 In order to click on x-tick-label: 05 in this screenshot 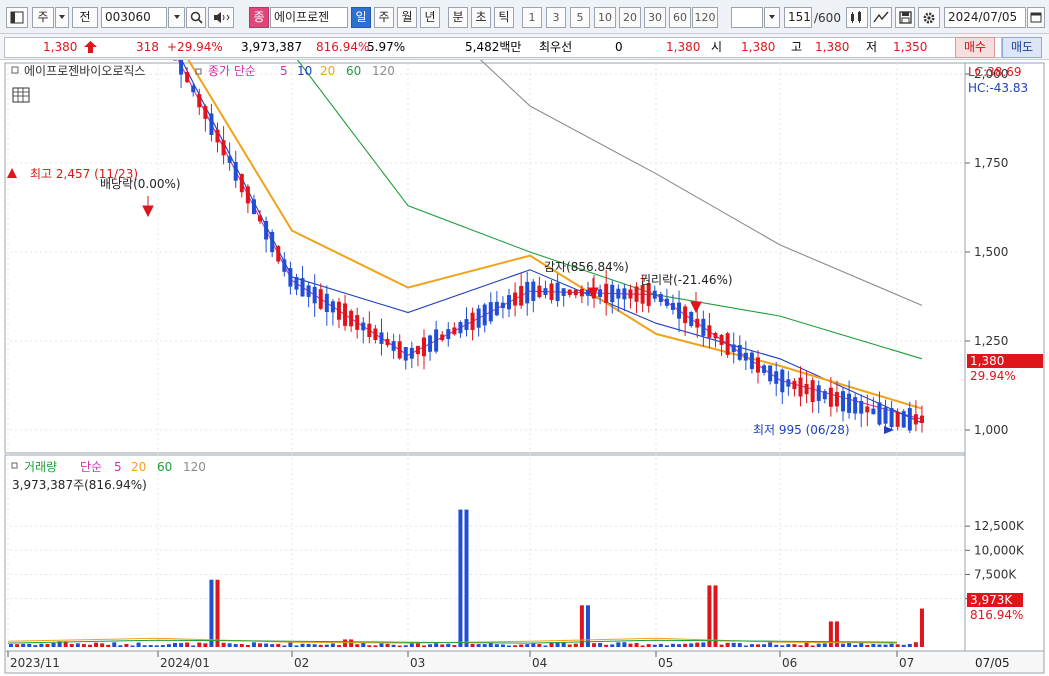, I will do `click(665, 663)`.